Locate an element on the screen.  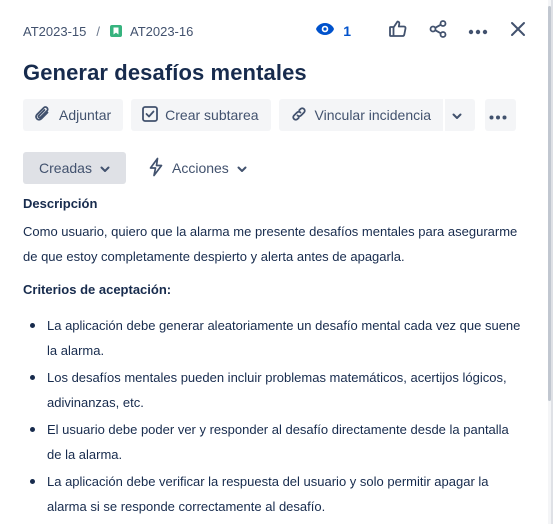
link-icon is located at coordinates (302, 115).